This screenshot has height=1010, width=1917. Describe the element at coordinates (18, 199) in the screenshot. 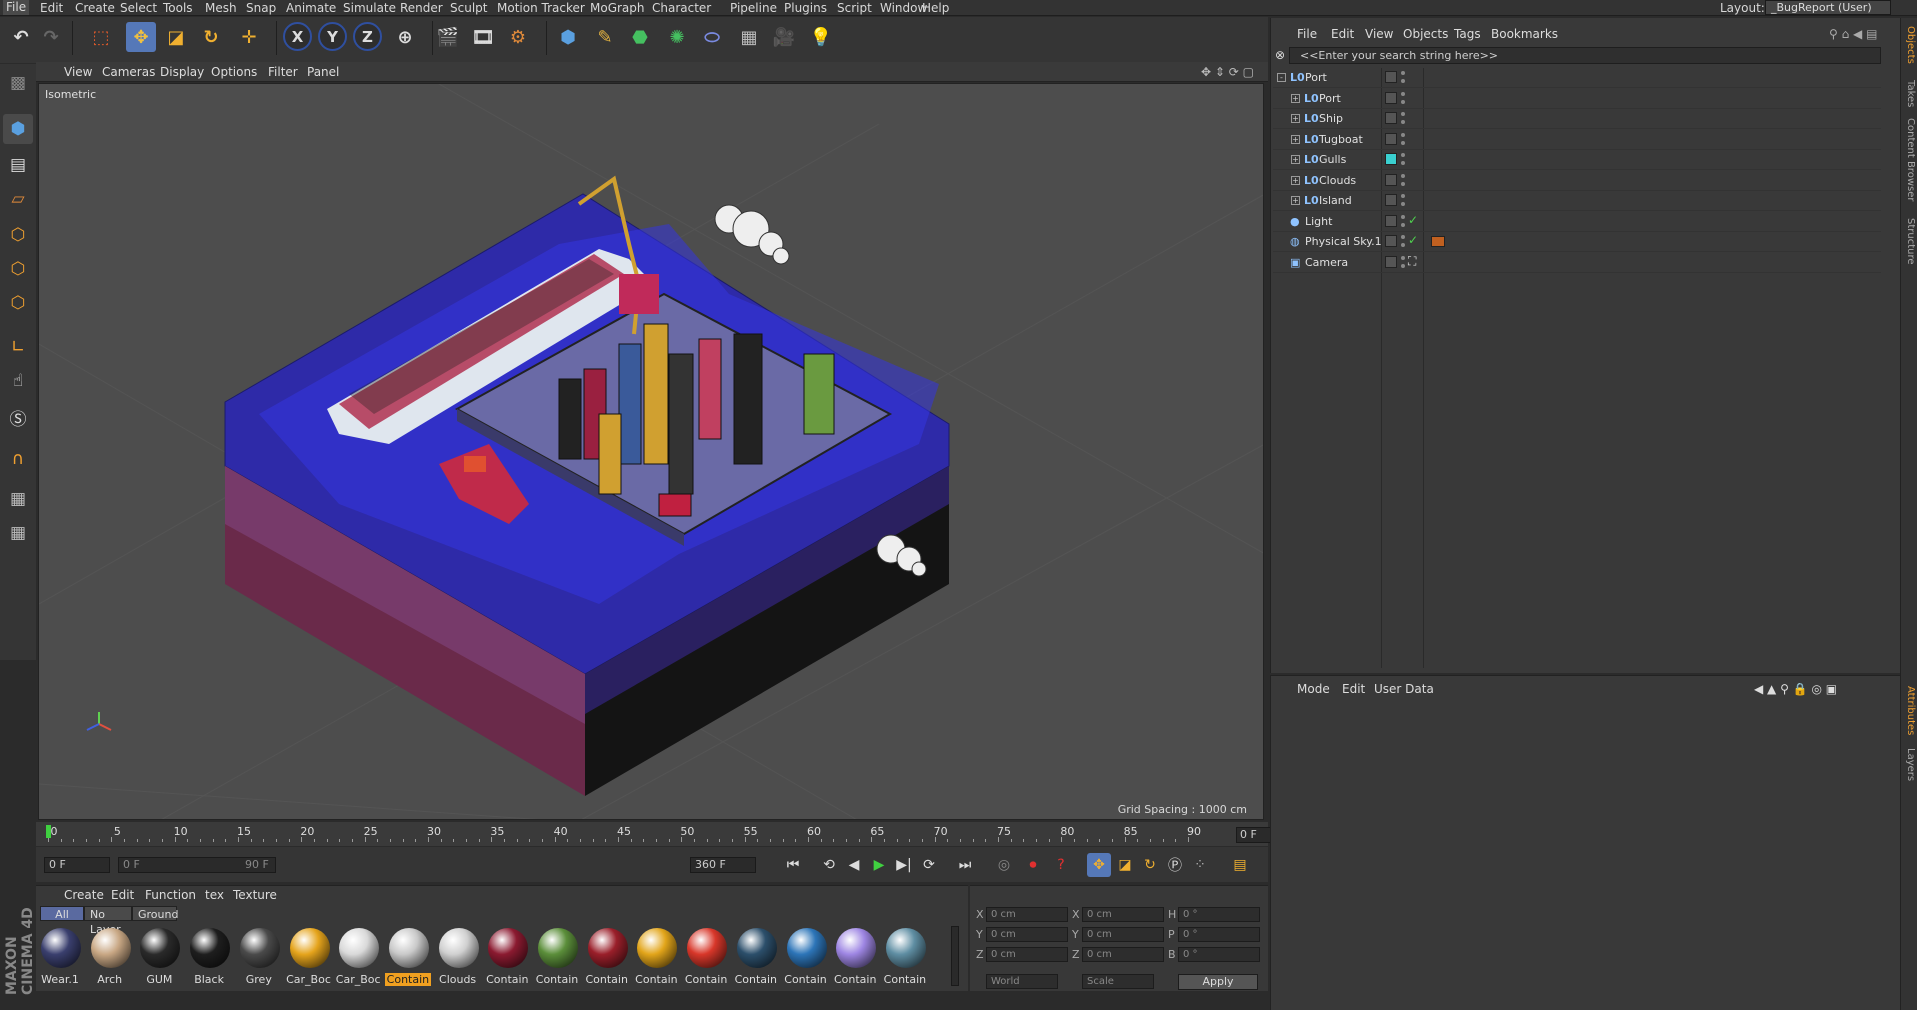

I see `workplane-icon: ▱` at that location.